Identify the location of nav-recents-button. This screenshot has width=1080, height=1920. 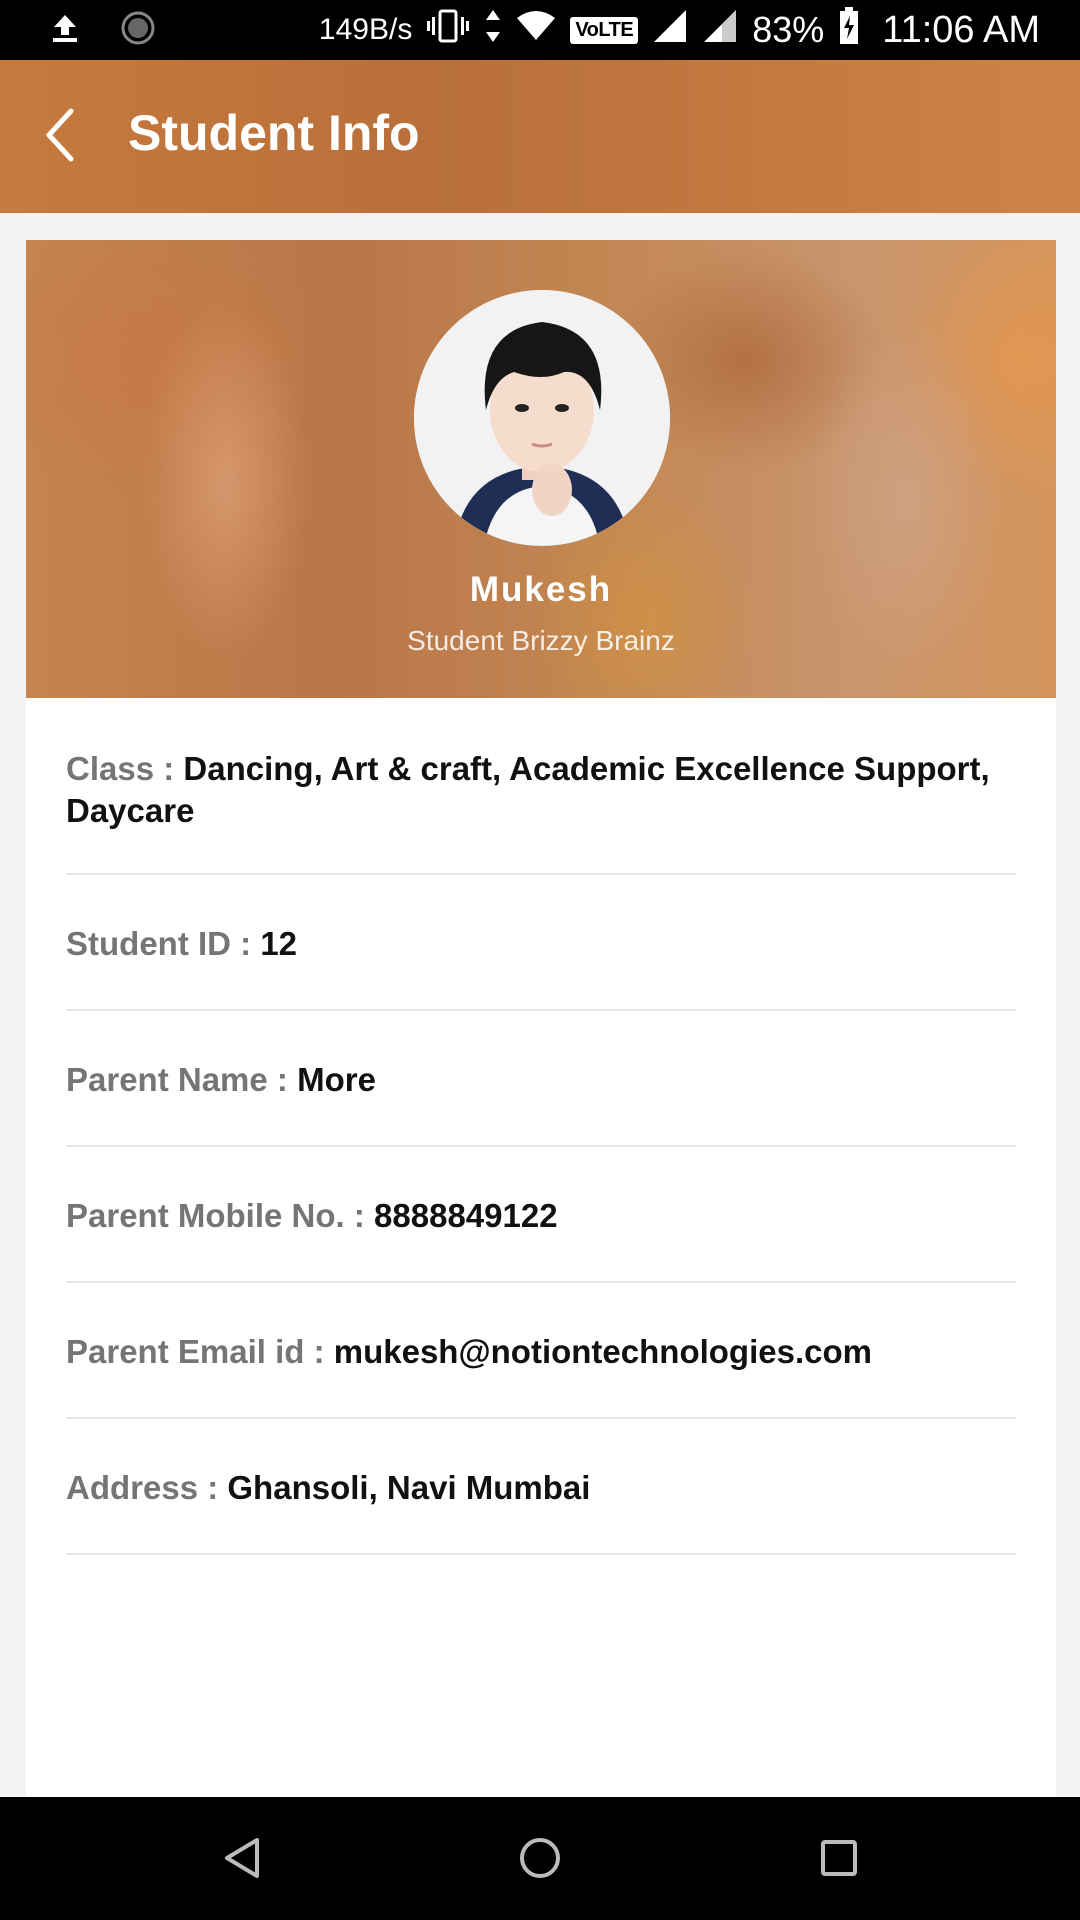
(839, 1860).